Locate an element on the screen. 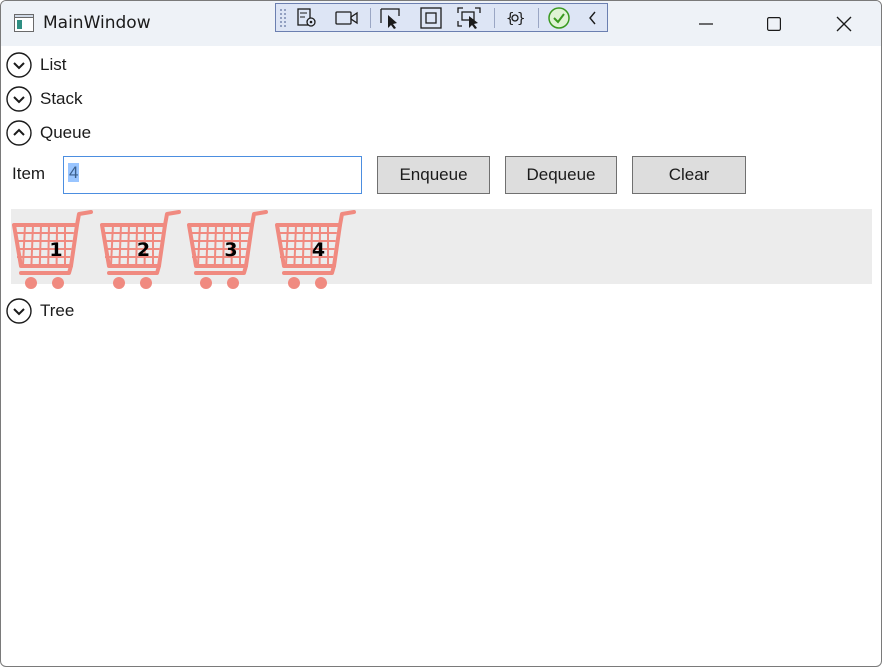 This screenshot has height=667, width=882. enqueue-button: Enqueue is located at coordinates (433, 175).